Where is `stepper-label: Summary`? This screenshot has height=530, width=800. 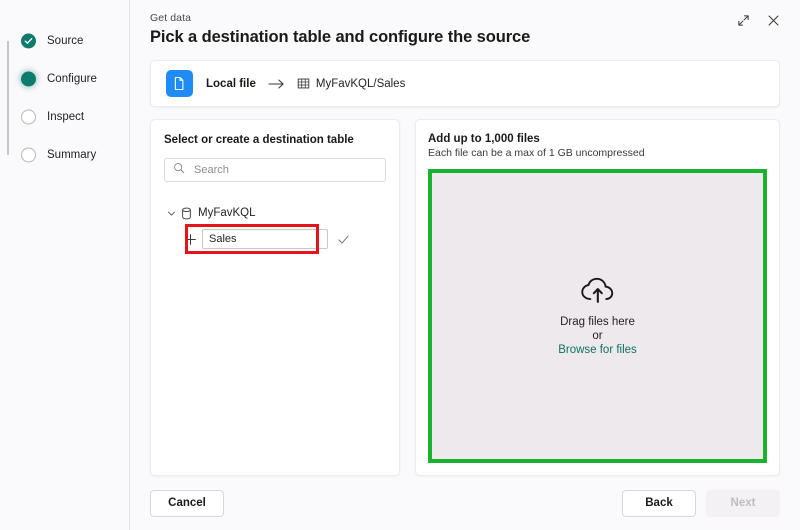
stepper-label: Summary is located at coordinates (72, 155).